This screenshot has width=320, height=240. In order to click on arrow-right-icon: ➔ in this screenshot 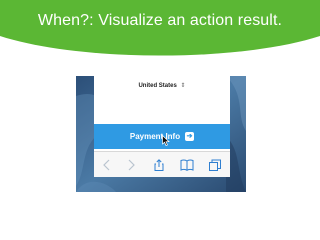, I will do `click(190, 136)`.